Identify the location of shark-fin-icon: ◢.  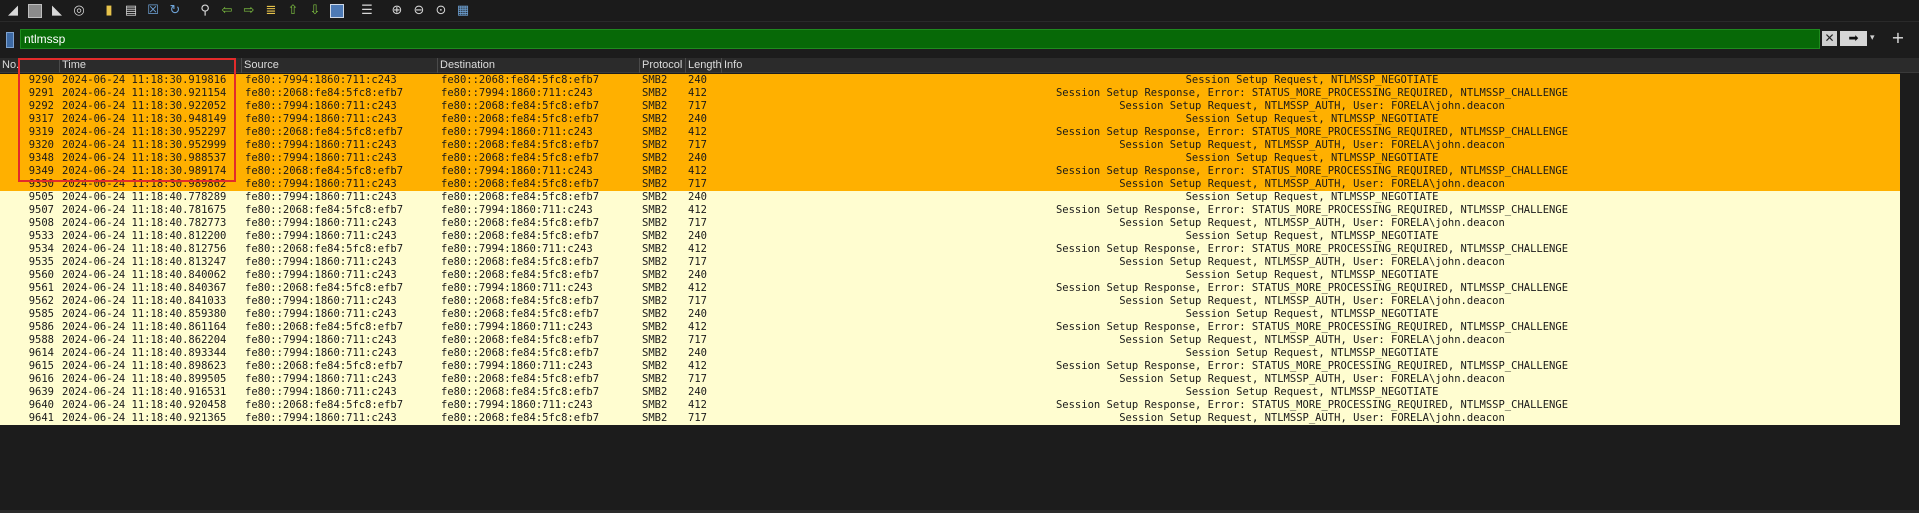
(13, 11).